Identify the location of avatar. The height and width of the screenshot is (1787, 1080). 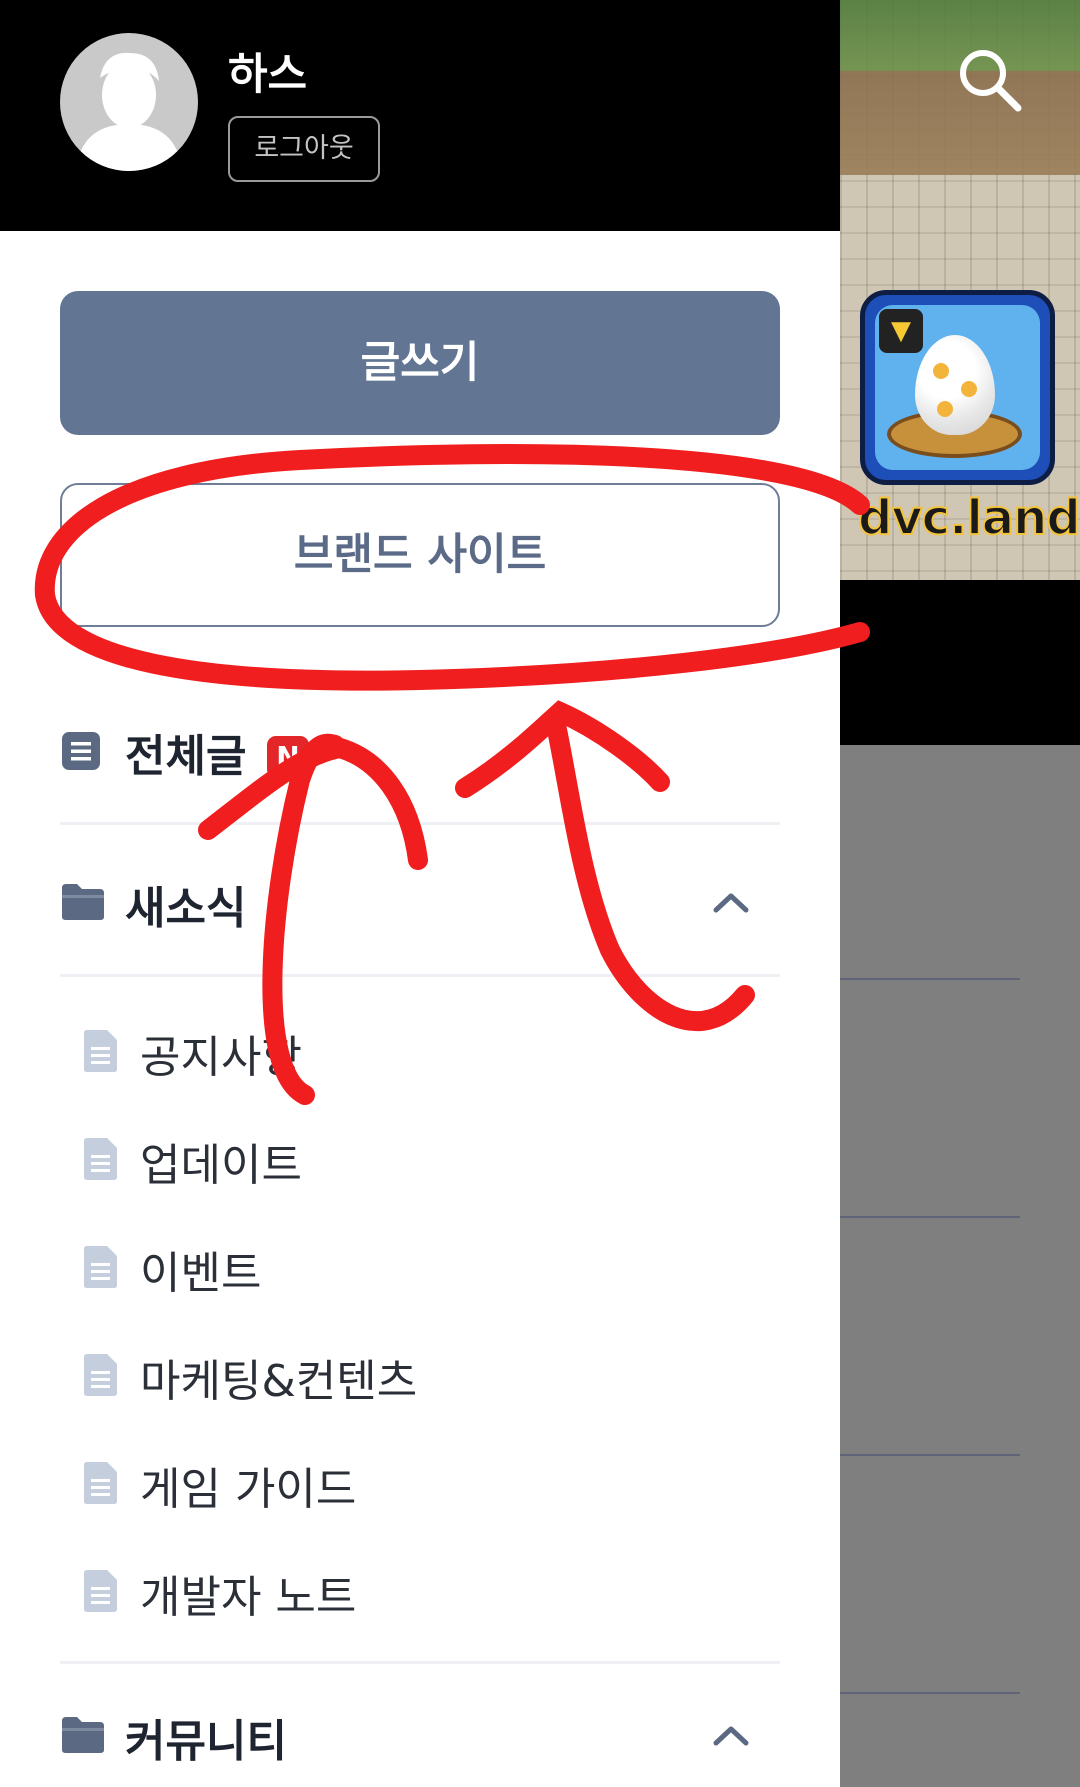
(129, 102).